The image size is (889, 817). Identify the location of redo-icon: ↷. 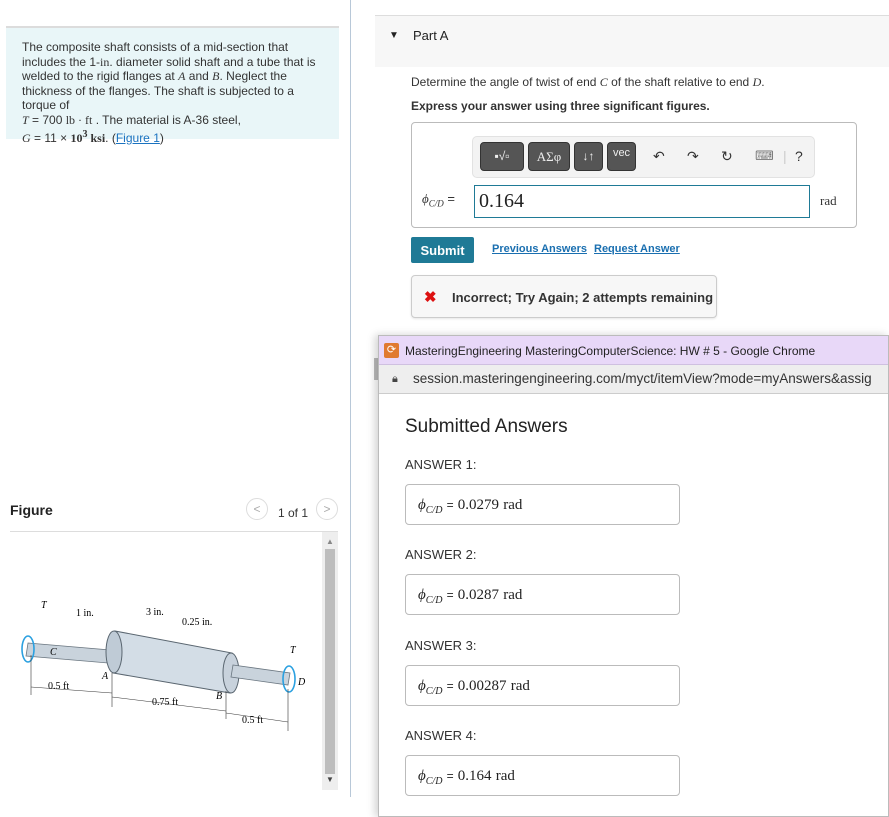
(693, 156).